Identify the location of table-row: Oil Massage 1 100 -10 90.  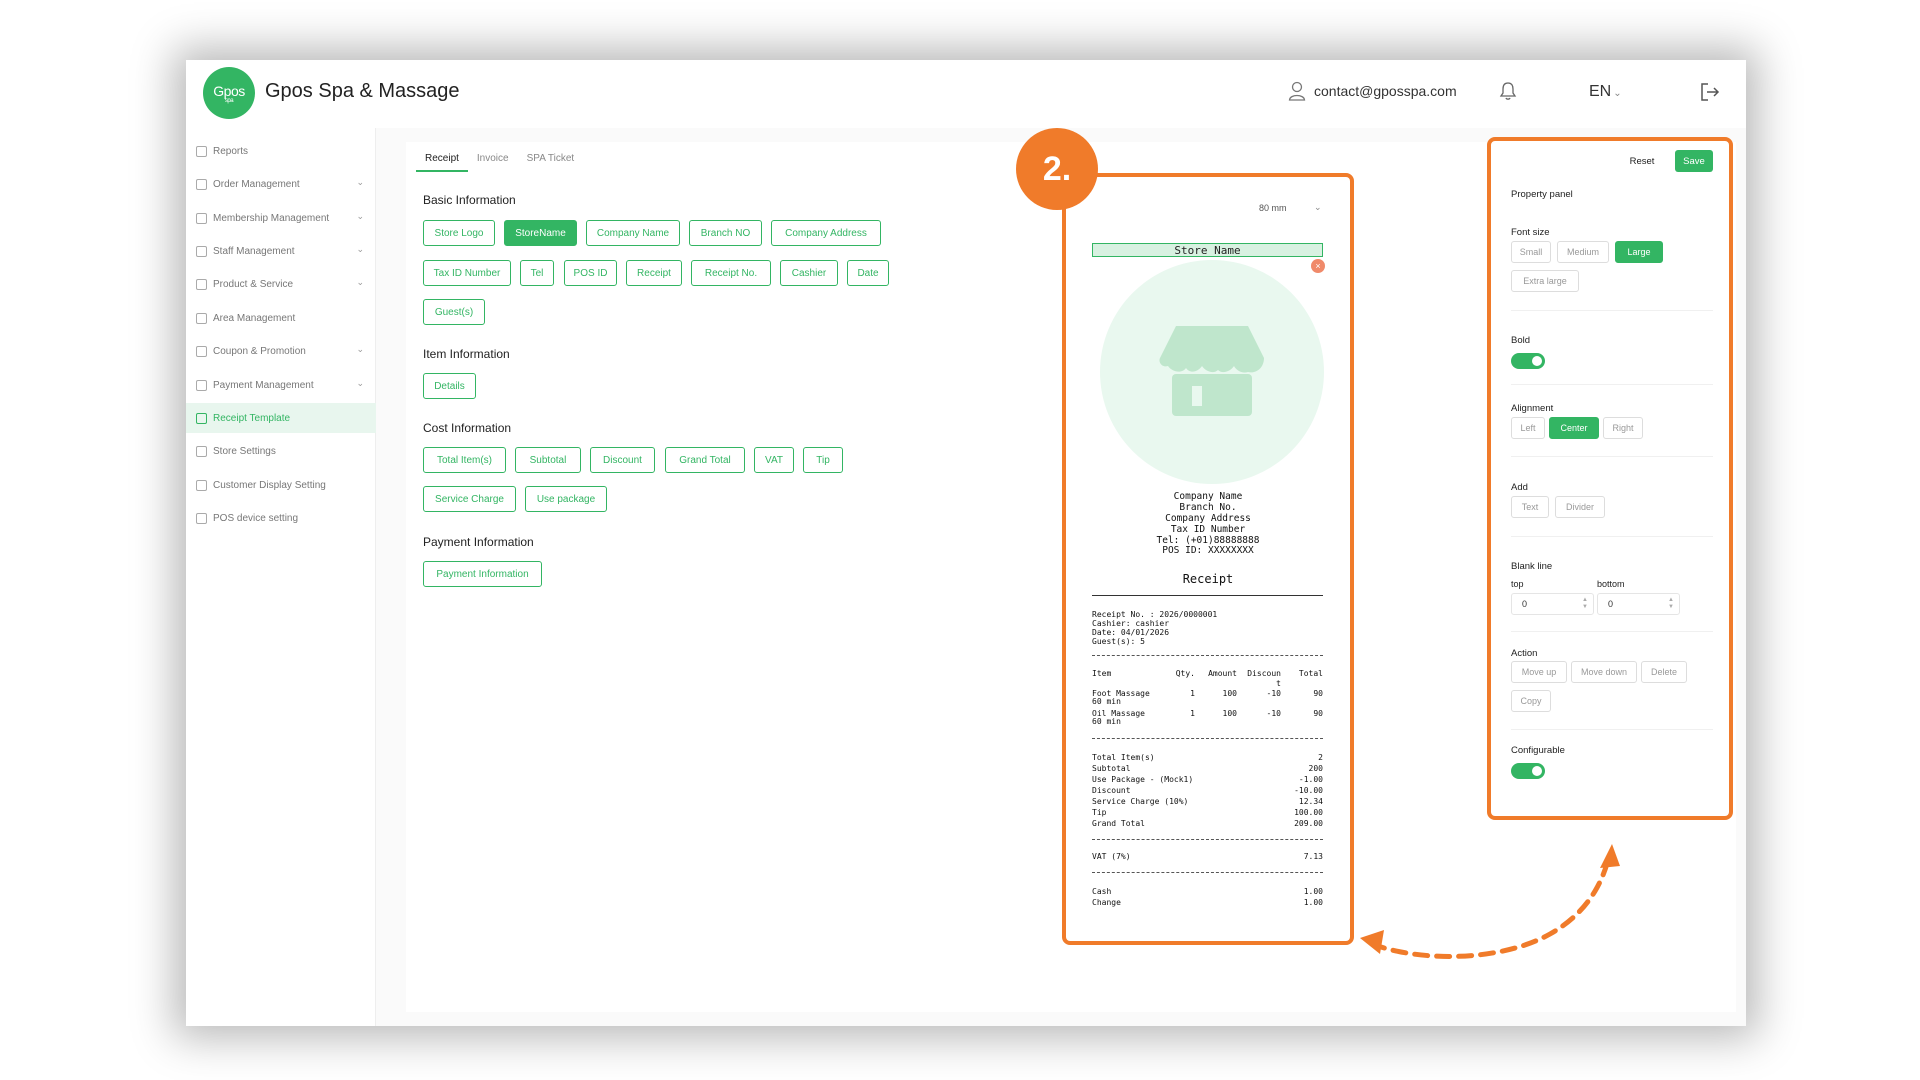
(1207, 719).